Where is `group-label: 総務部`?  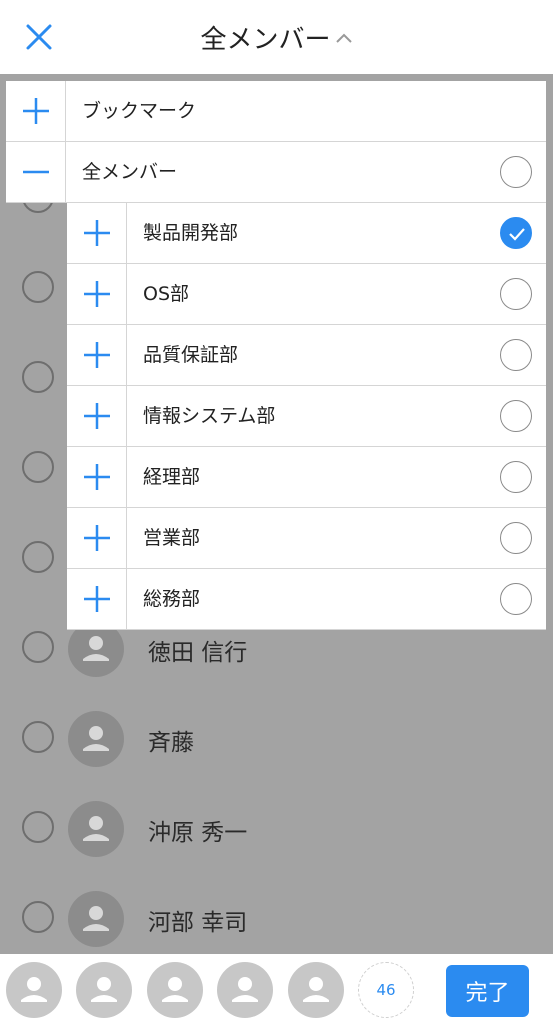
group-label: 総務部 is located at coordinates (172, 599).